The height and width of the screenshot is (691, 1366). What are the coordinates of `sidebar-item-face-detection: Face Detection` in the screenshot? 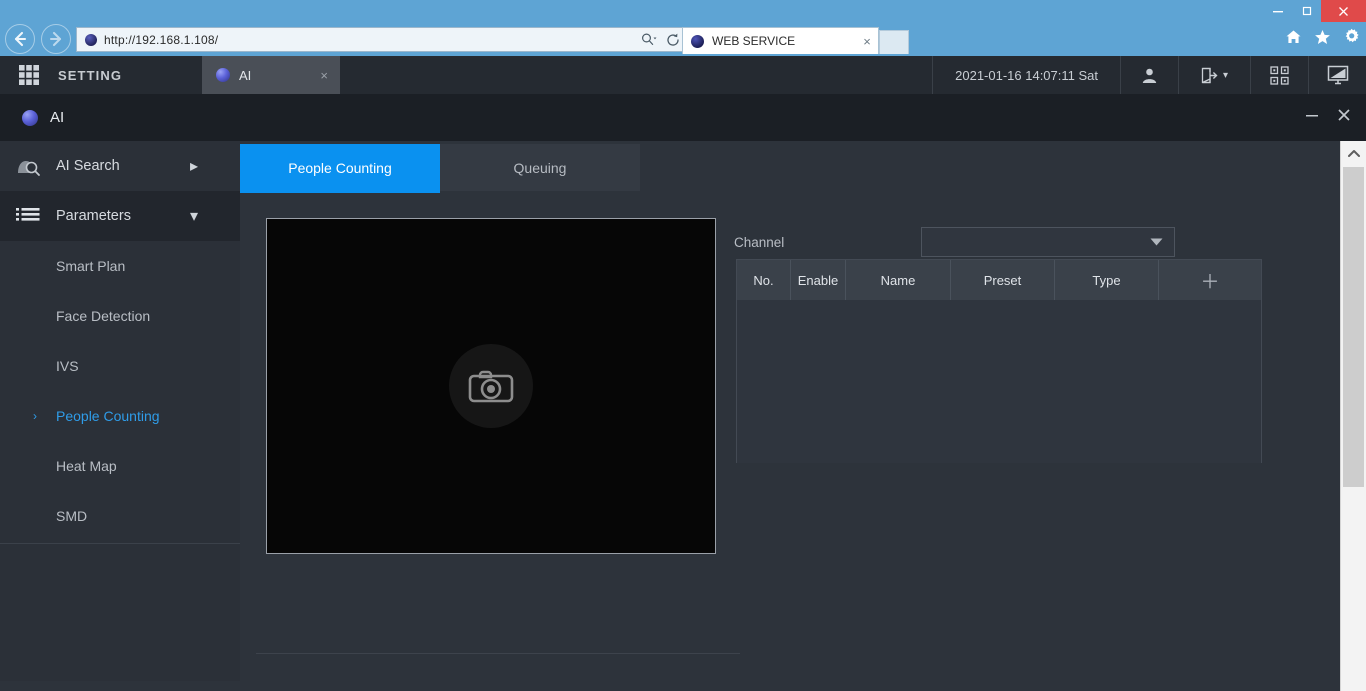 It's located at (120, 316).